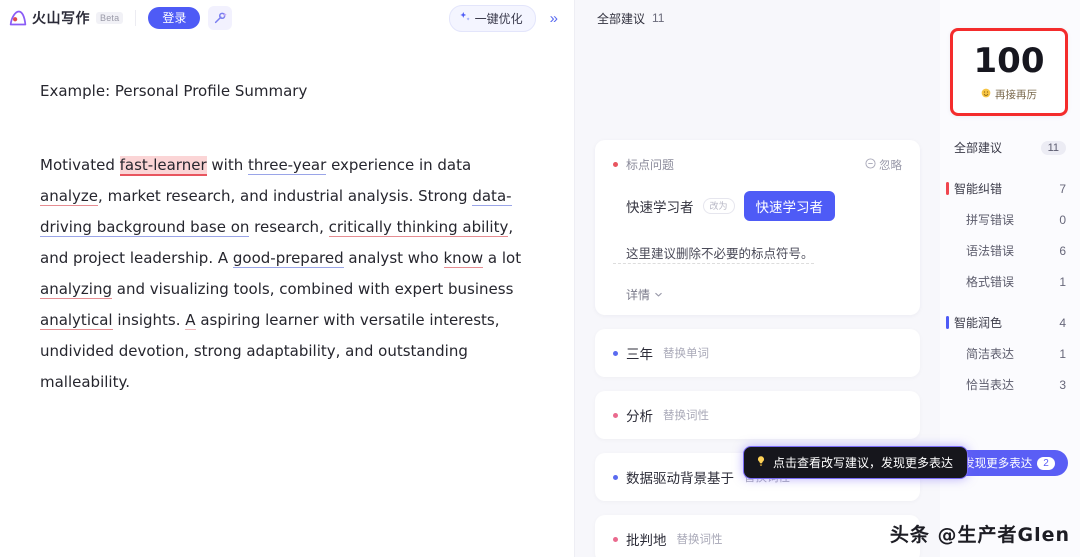 The height and width of the screenshot is (557, 1080). What do you see at coordinates (718, 206) in the screenshot?
I see `change-to-chip: 改为` at bounding box center [718, 206].